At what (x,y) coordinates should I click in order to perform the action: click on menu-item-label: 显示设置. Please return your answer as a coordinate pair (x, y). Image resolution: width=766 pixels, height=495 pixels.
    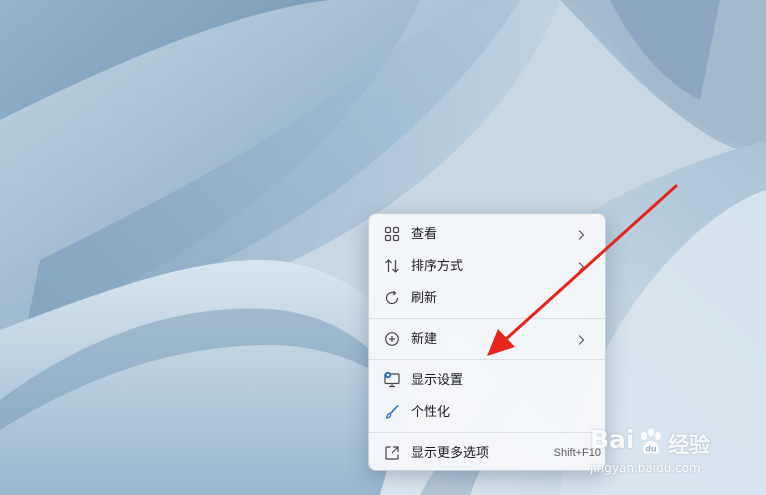
    Looking at the image, I should click on (437, 379).